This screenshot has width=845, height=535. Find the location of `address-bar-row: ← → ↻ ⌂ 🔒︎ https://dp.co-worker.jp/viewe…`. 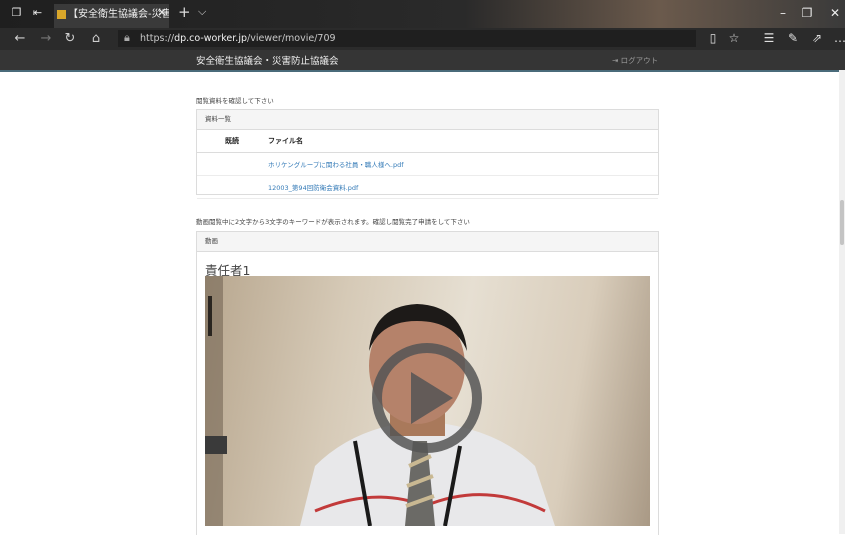

address-bar-row: ← → ↻ ⌂ 🔒︎ https://dp.co-worker.jp/viewe… is located at coordinates (422, 39).